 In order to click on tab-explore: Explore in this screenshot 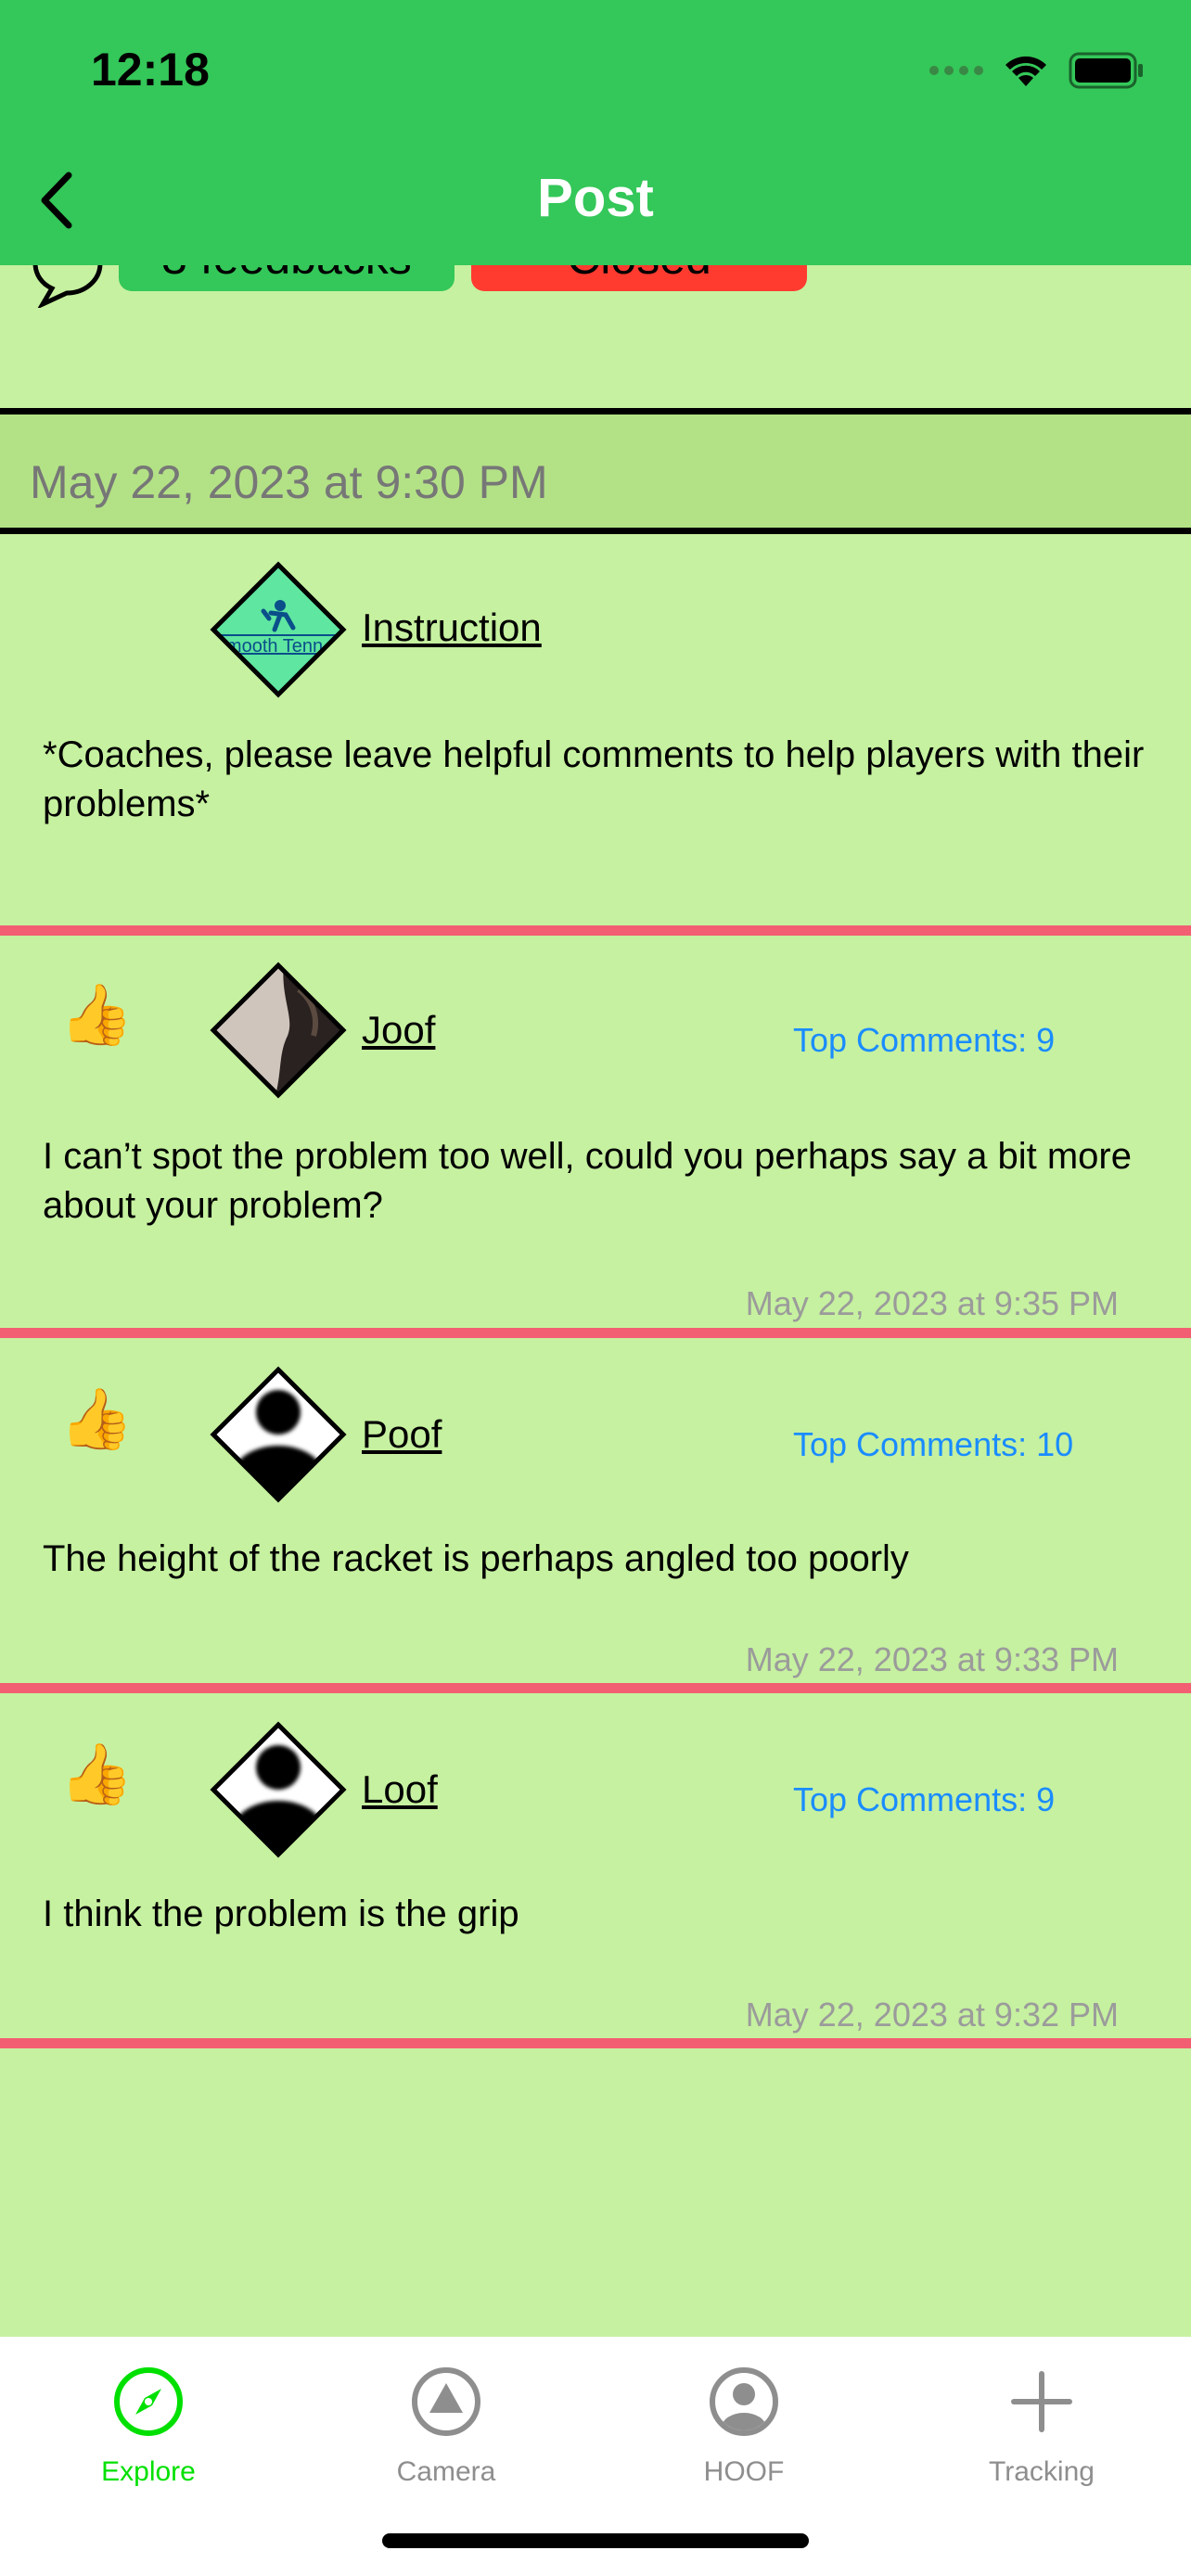, I will do `click(148, 2426)`.